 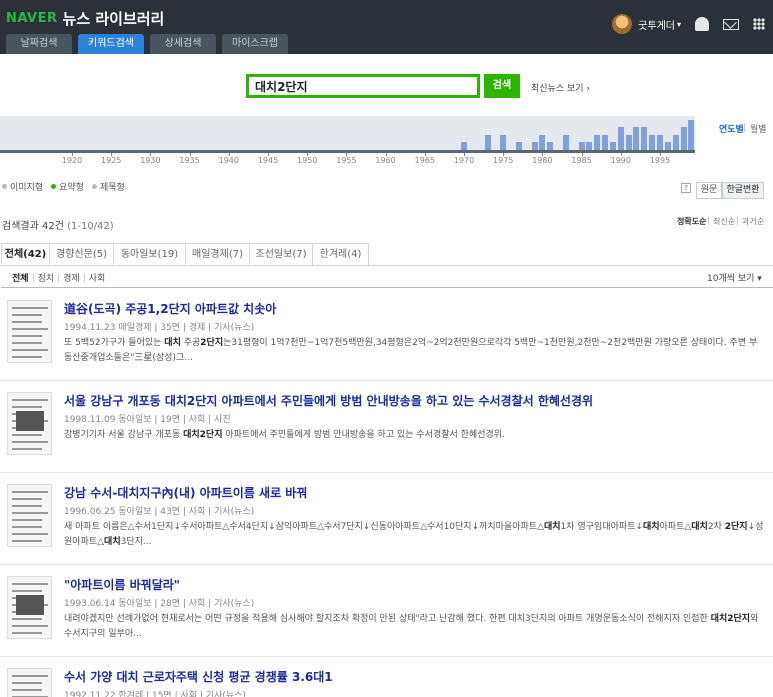 What do you see at coordinates (190, 343) in the screenshot?
I see `summary-text: 주공` at bounding box center [190, 343].